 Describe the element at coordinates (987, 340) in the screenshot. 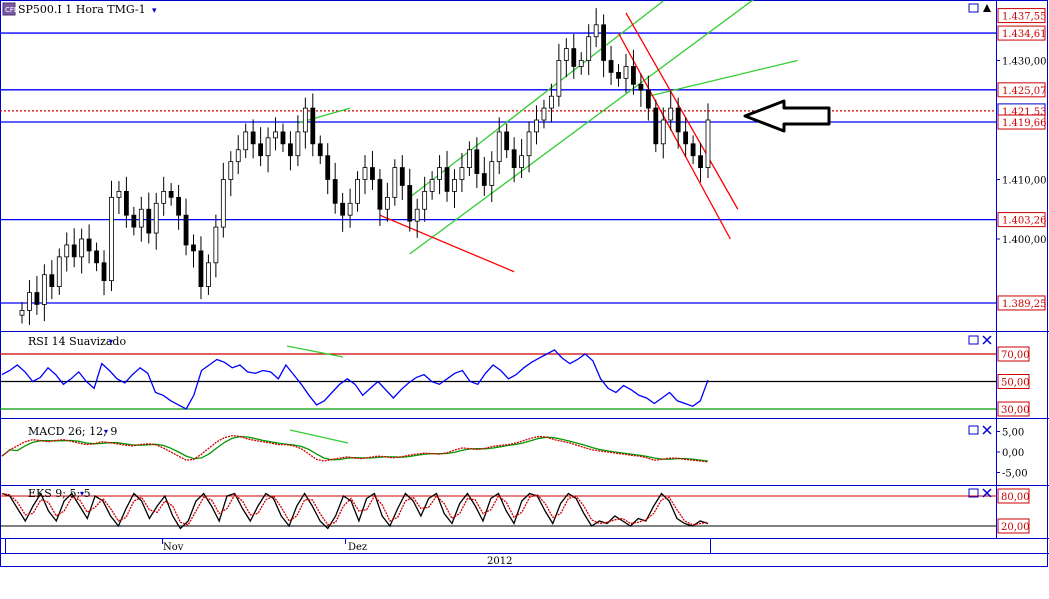

I see `rsi-close-icon` at that location.